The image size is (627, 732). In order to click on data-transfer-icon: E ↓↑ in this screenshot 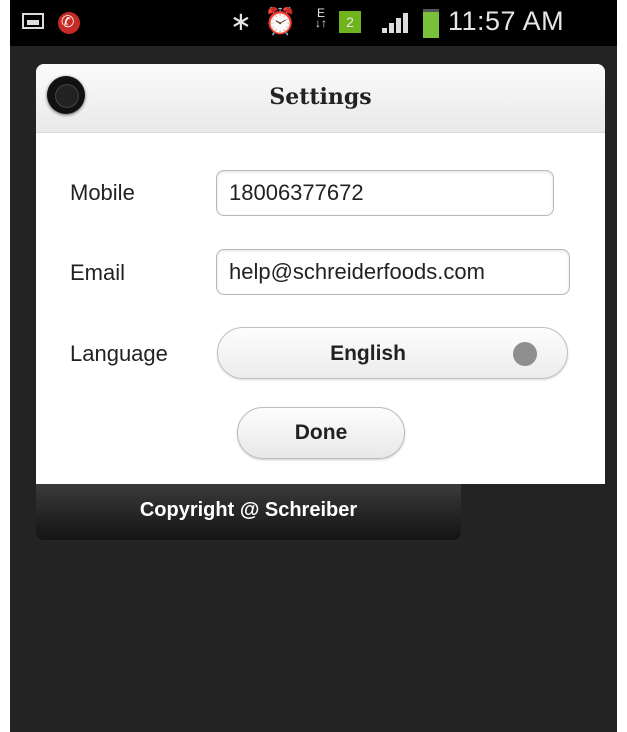, I will do `click(321, 18)`.